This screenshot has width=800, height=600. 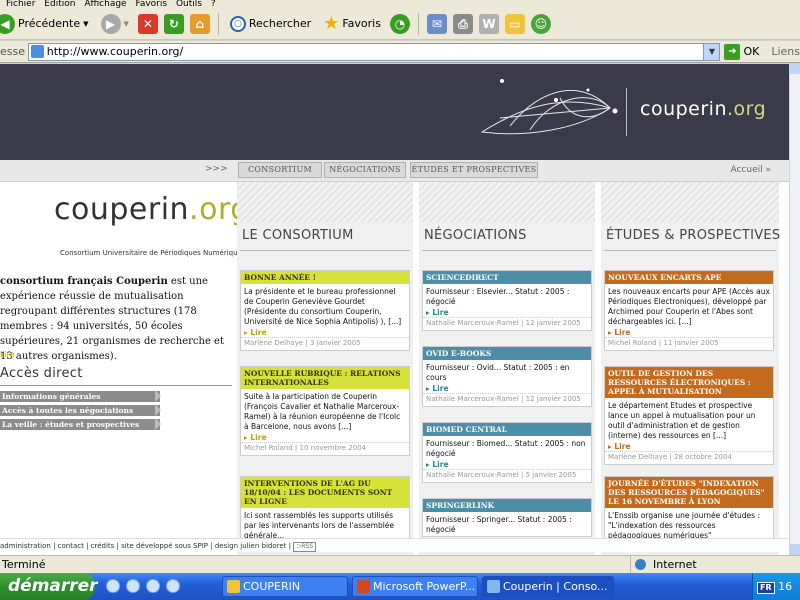 What do you see at coordinates (325, 202) in the screenshot?
I see `column-hatch` at bounding box center [325, 202].